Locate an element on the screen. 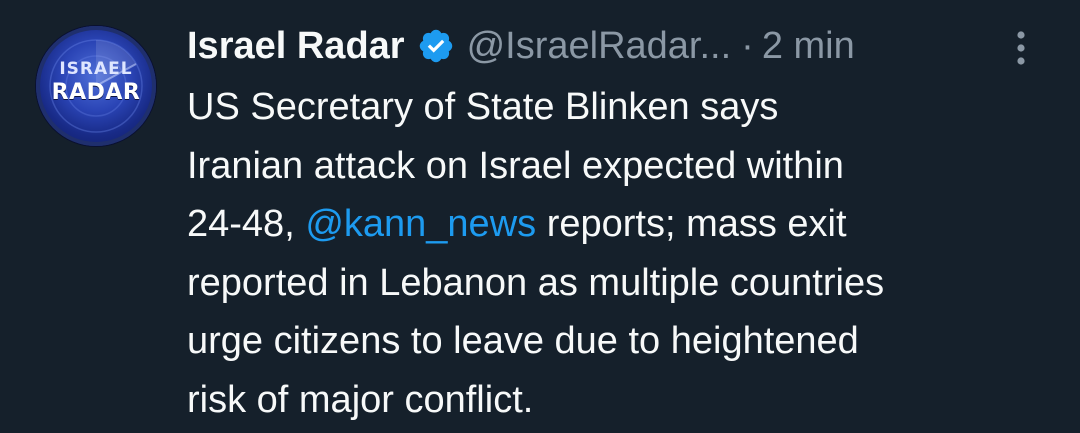 The height and width of the screenshot is (433, 1080). tweet-text-line: Iranian attack on Israel expected within is located at coordinates (627, 166).